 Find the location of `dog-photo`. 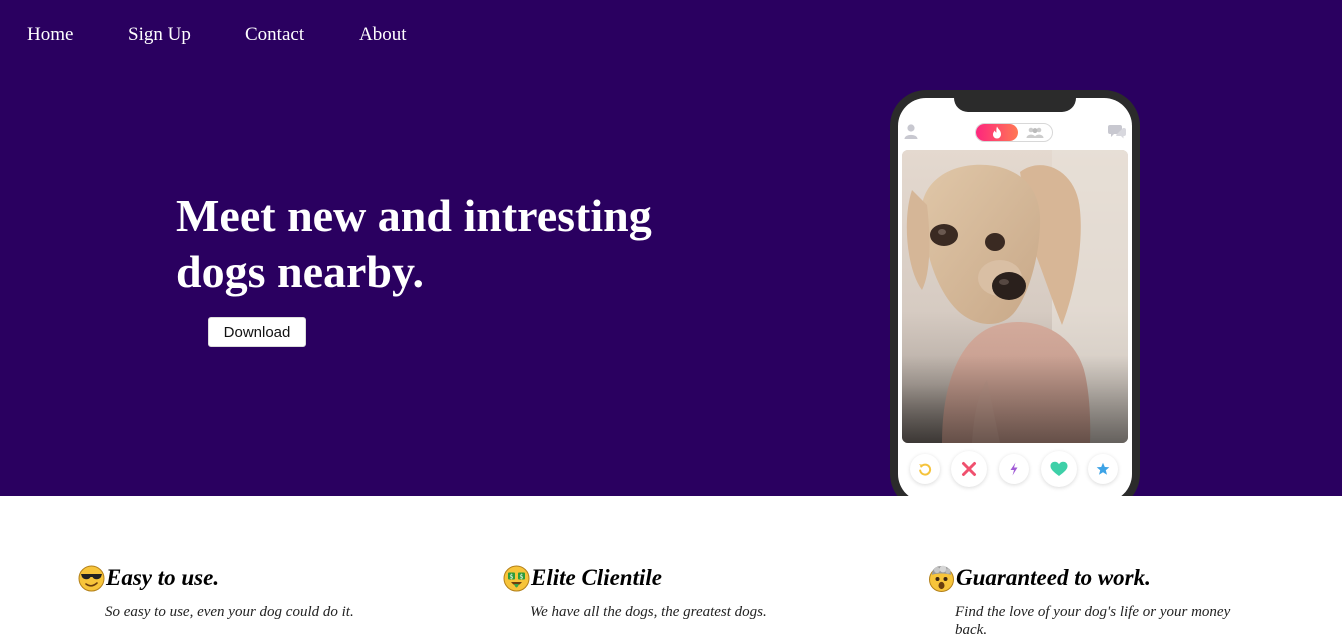

dog-photo is located at coordinates (1015, 296).